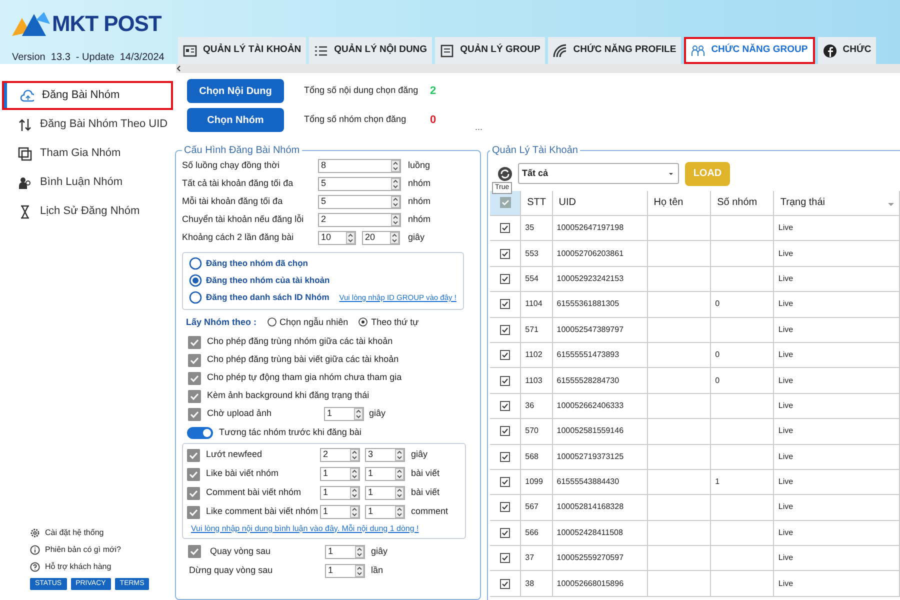 Image resolution: width=900 pixels, height=600 pixels. What do you see at coordinates (679, 203) in the screenshot?
I see `column-header: Họ tên` at bounding box center [679, 203].